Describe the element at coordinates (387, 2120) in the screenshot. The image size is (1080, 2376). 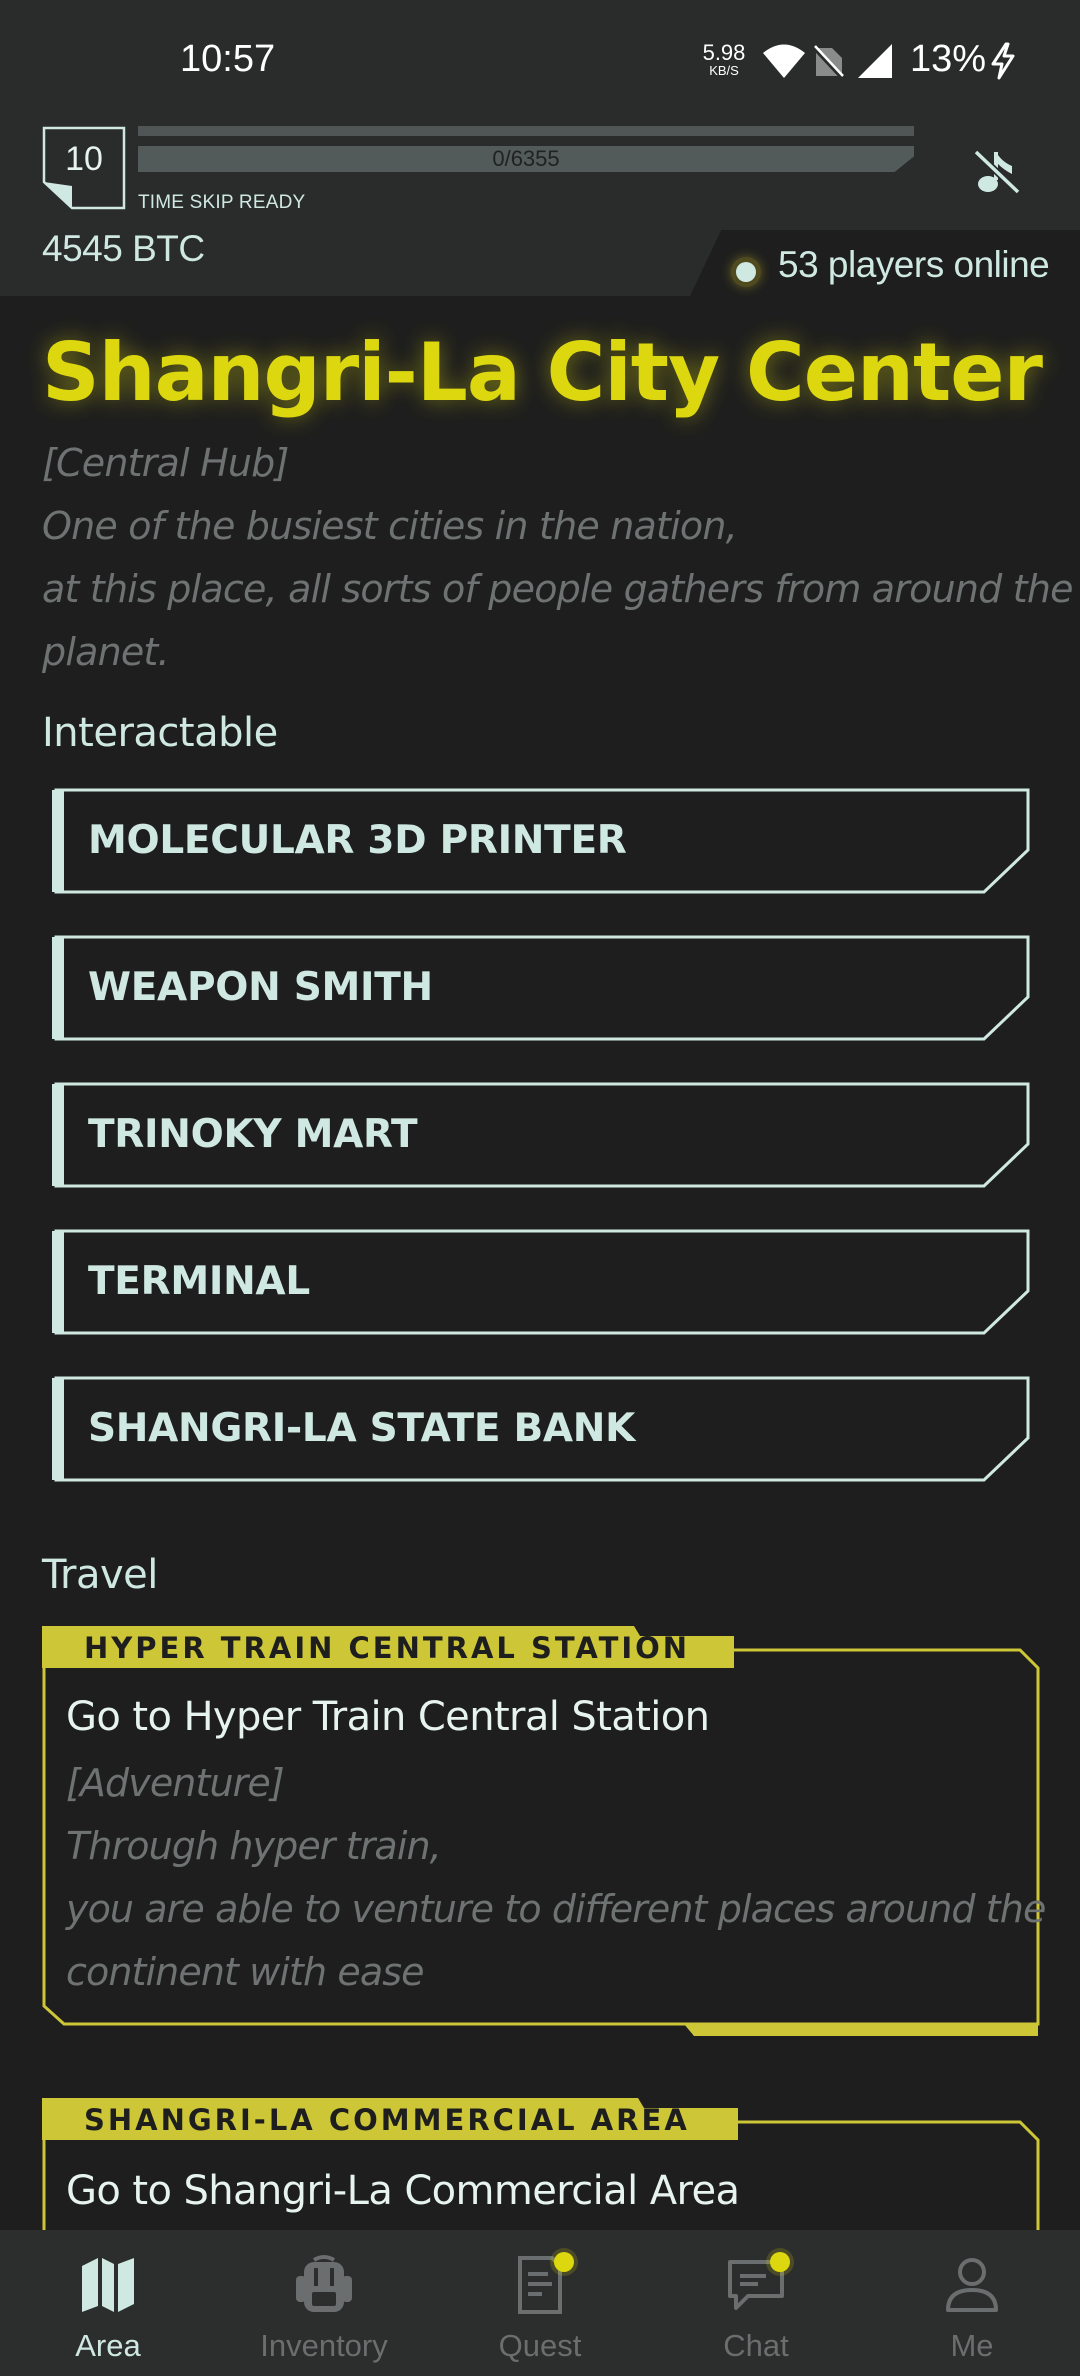
I see `travel-card-tab: SHANGRI-LA COMMERCIAL AREA` at that location.